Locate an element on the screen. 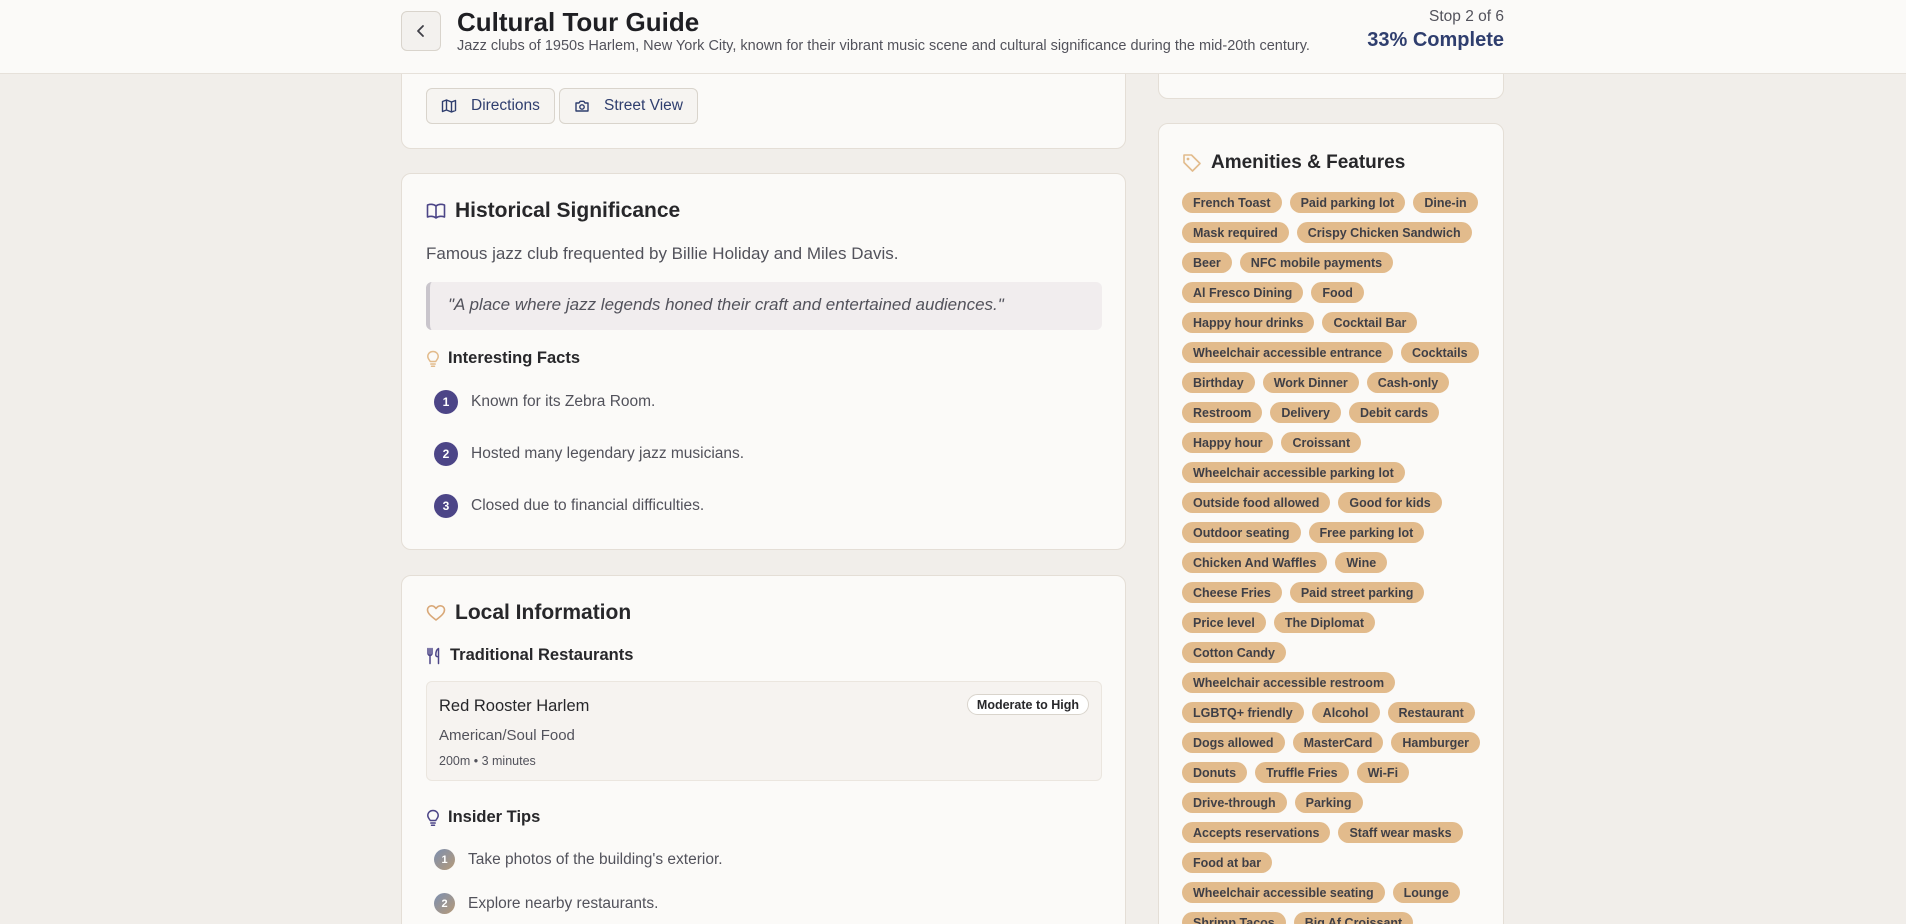 The height and width of the screenshot is (924, 1906). amenity-tag: Crispy Chicken Sandwich is located at coordinates (1384, 232).